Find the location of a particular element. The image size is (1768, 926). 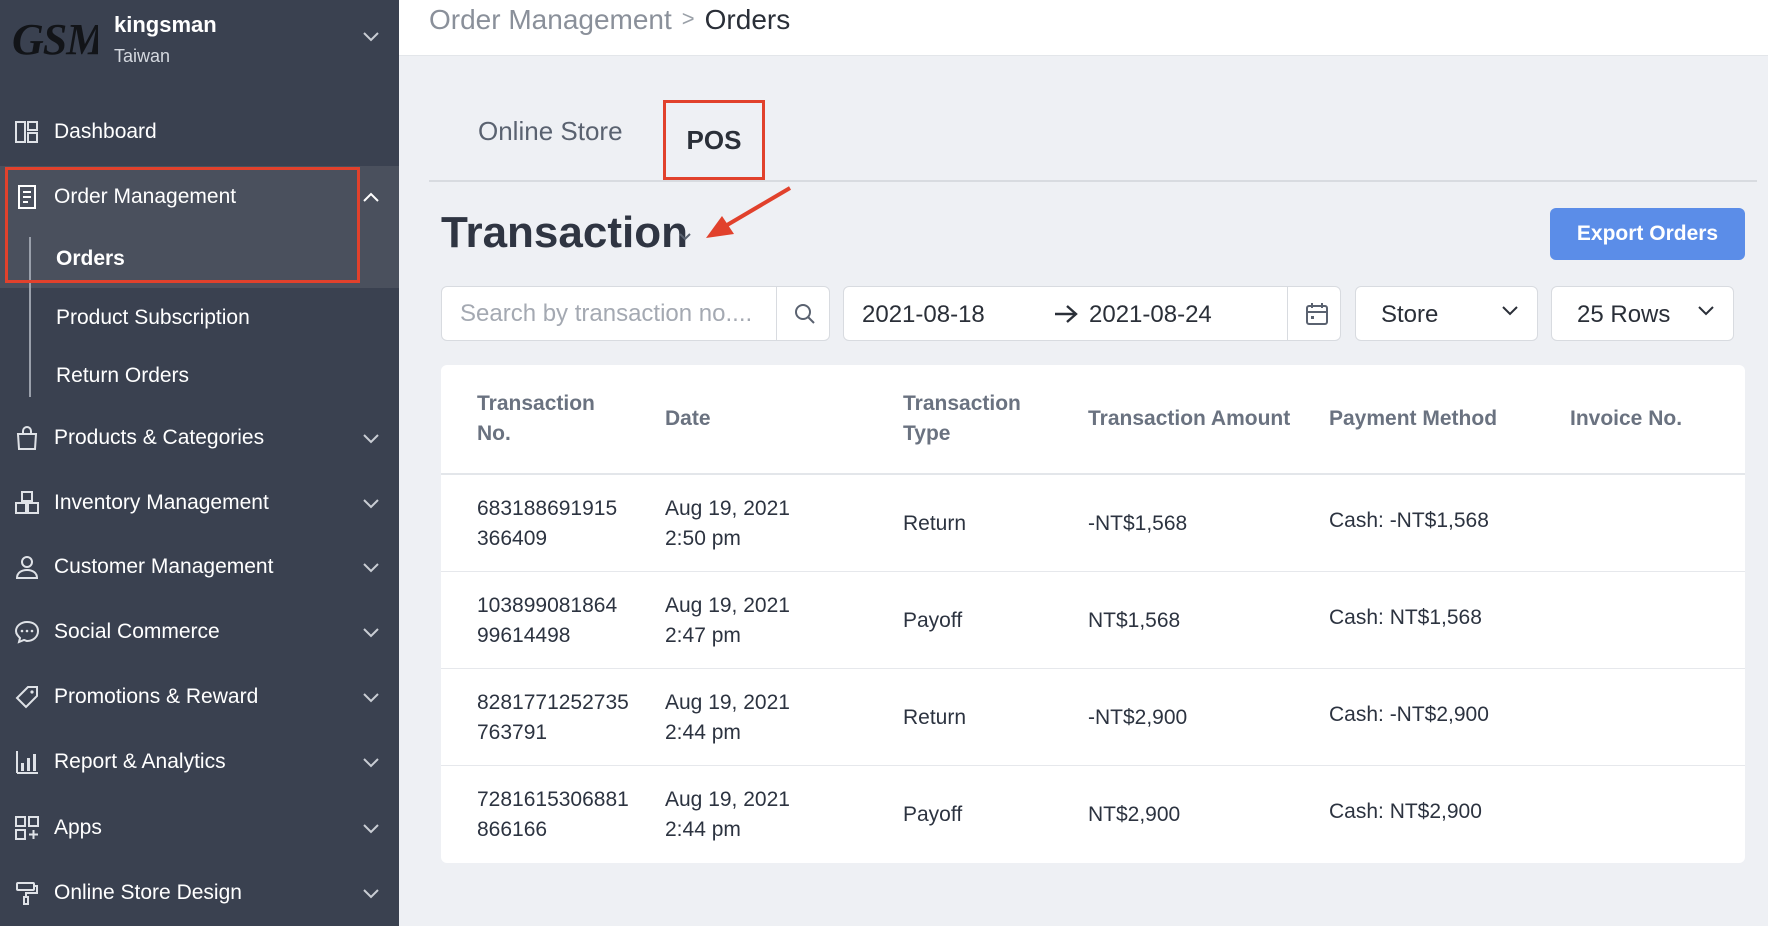

sidebar-item-customer-management: Customer Management is located at coordinates (199, 567).